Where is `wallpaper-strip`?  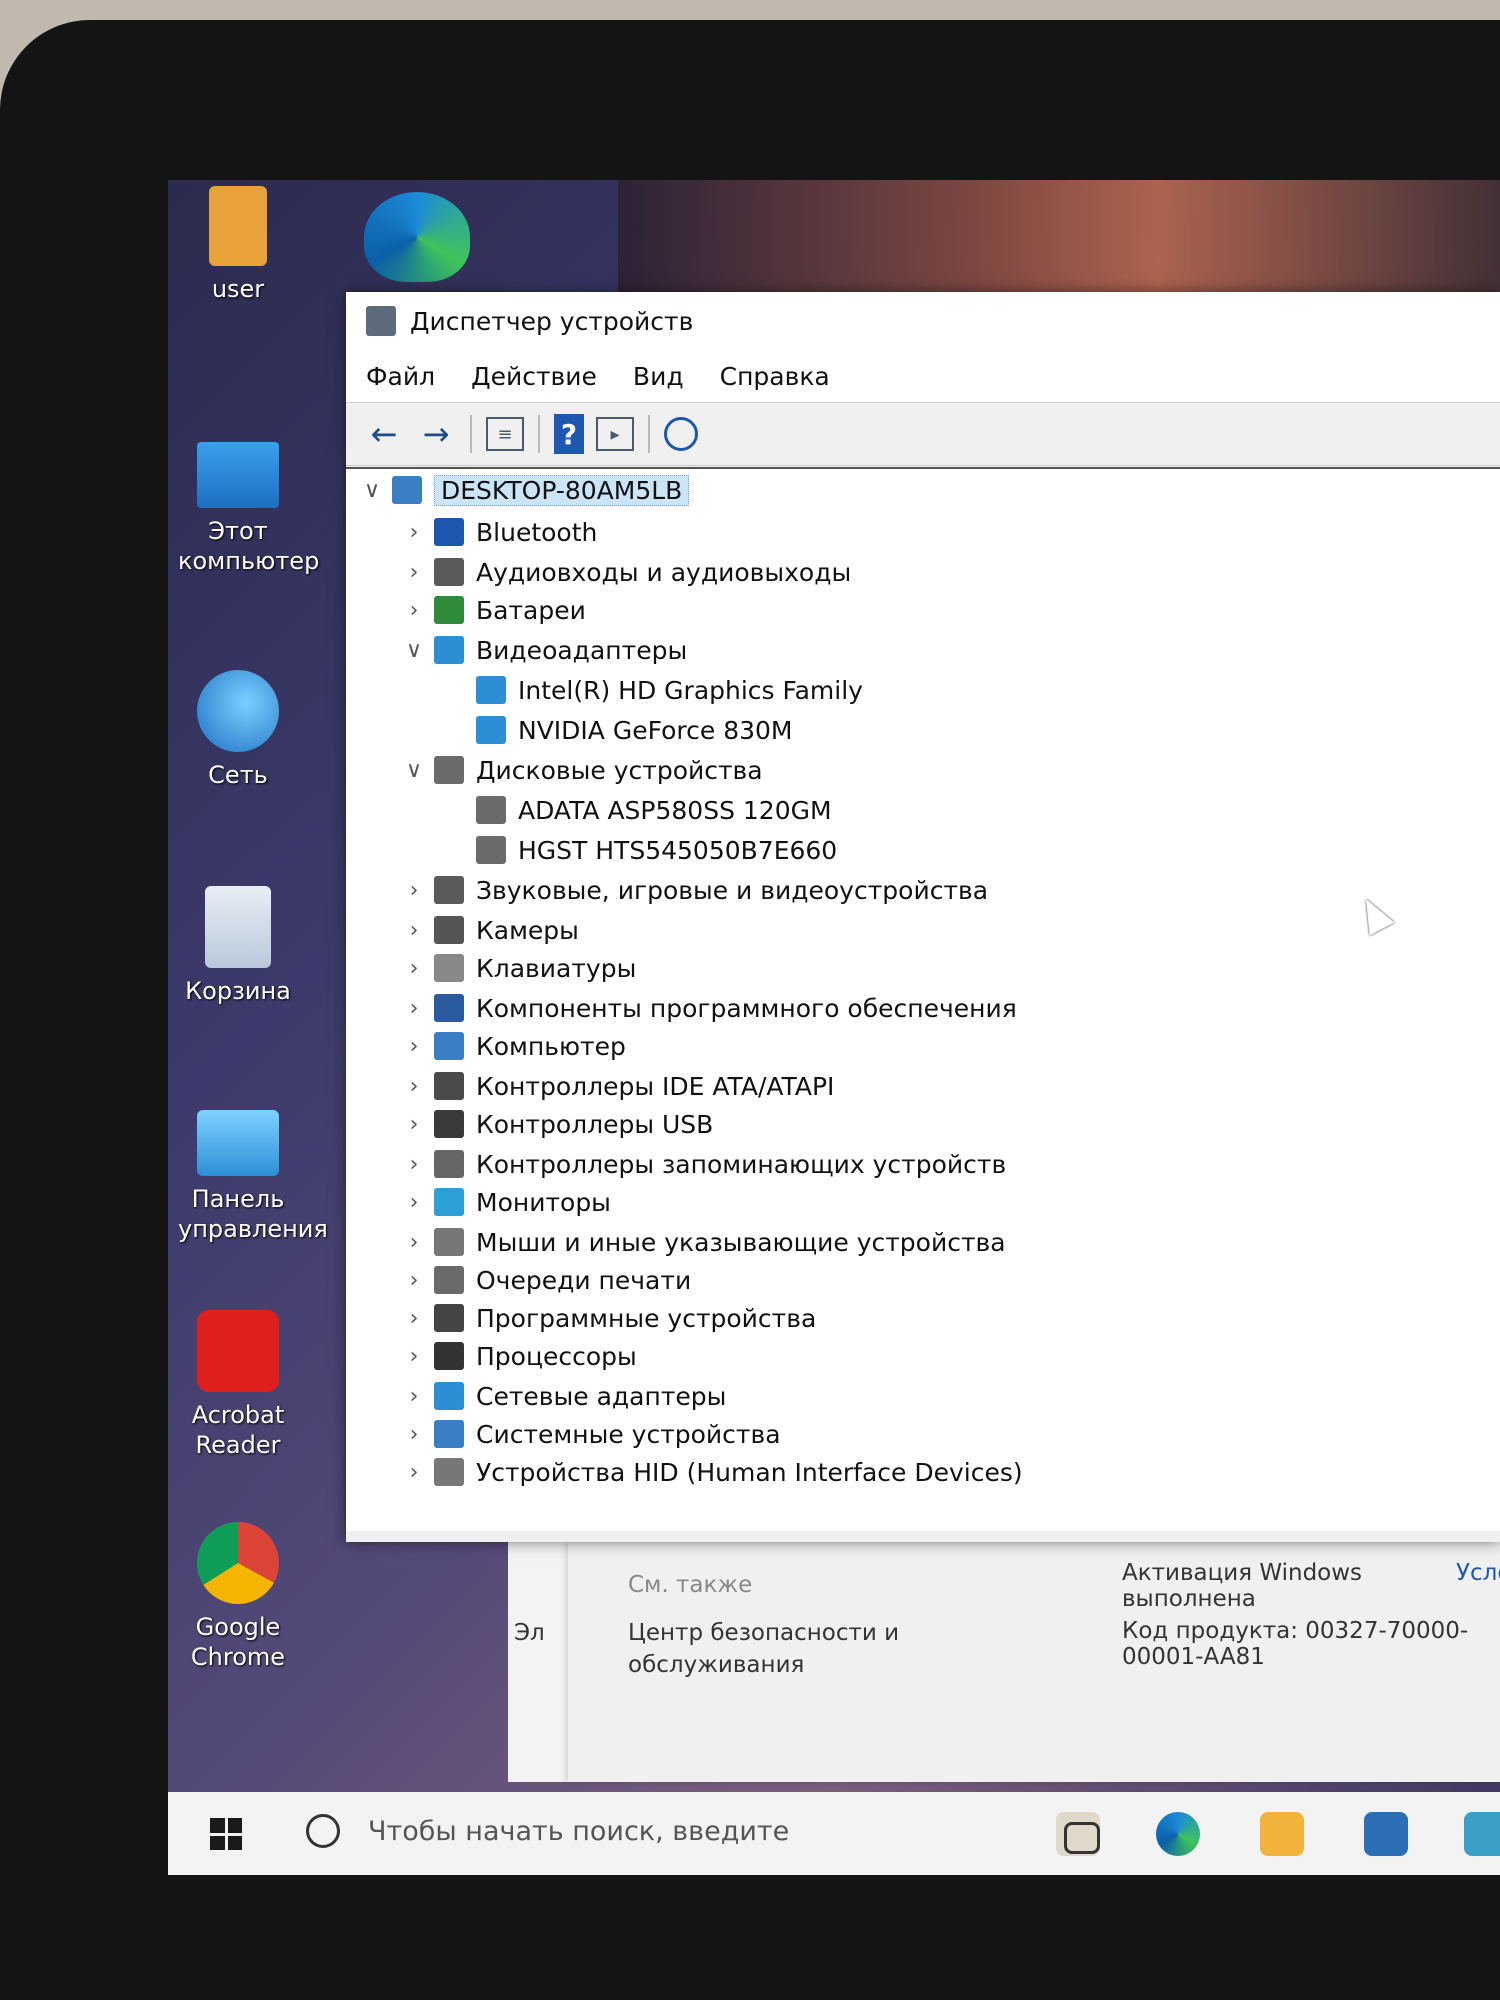
wallpaper-strip is located at coordinates (1059, 240).